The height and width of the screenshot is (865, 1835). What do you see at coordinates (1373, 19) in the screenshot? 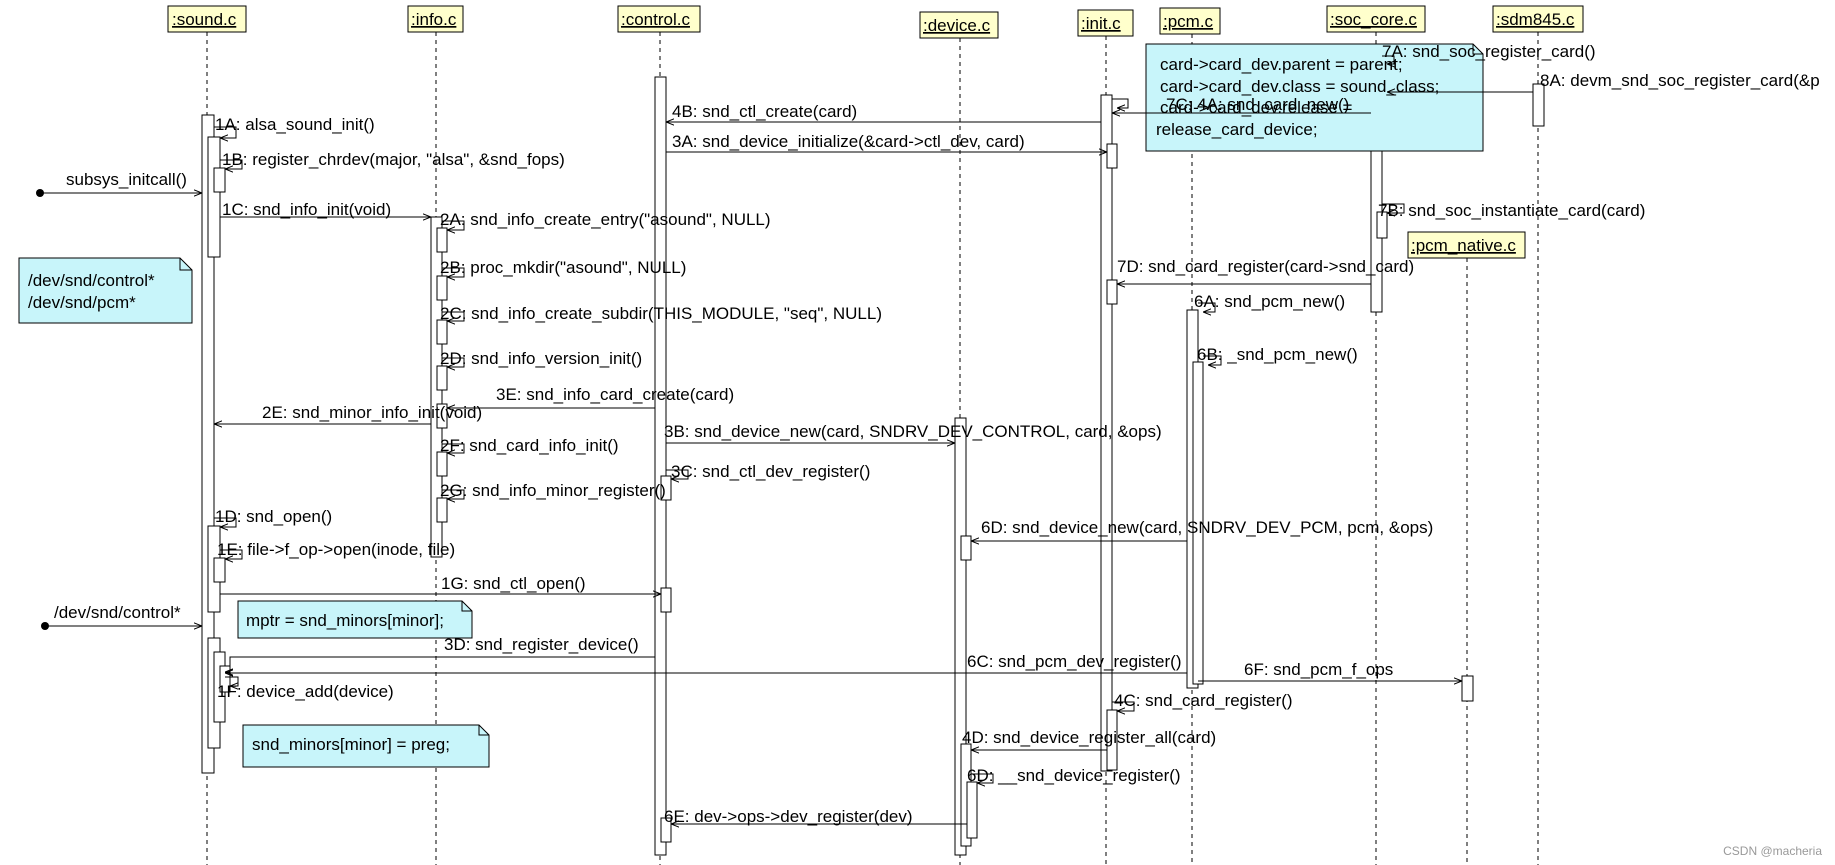
I see `lifeline-label: :soc_core.c` at bounding box center [1373, 19].